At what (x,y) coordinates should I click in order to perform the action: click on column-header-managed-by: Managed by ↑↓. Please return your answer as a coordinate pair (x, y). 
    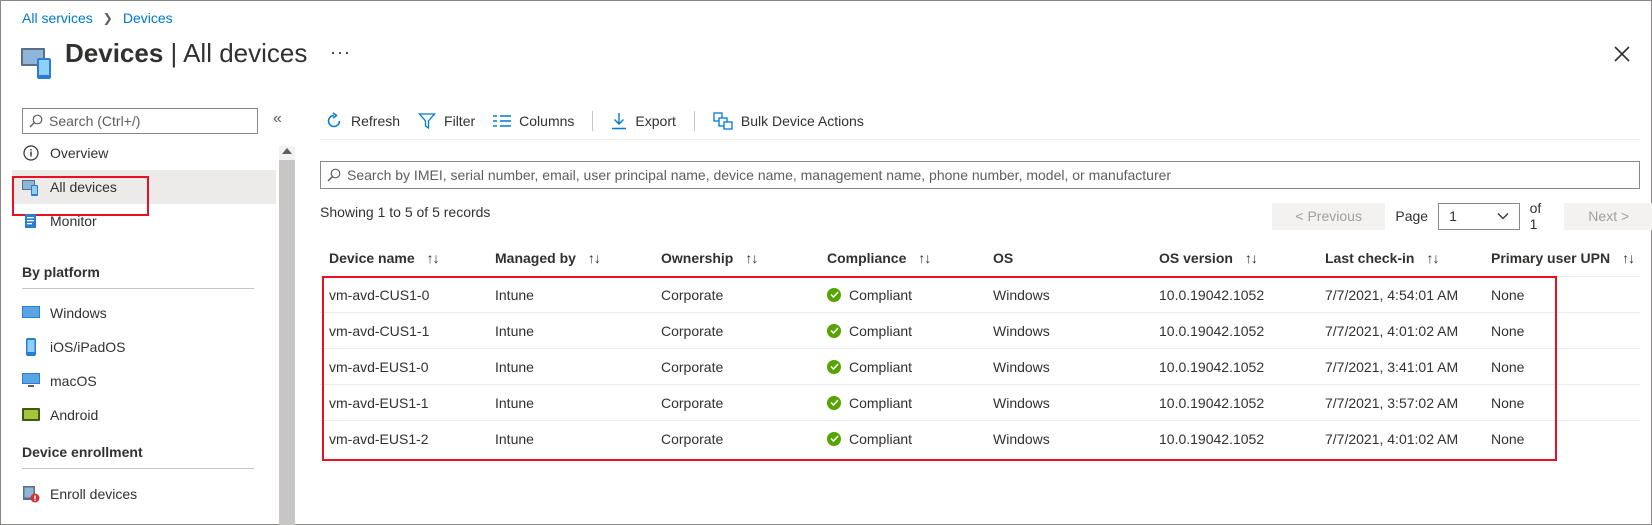
    Looking at the image, I should click on (569, 258).